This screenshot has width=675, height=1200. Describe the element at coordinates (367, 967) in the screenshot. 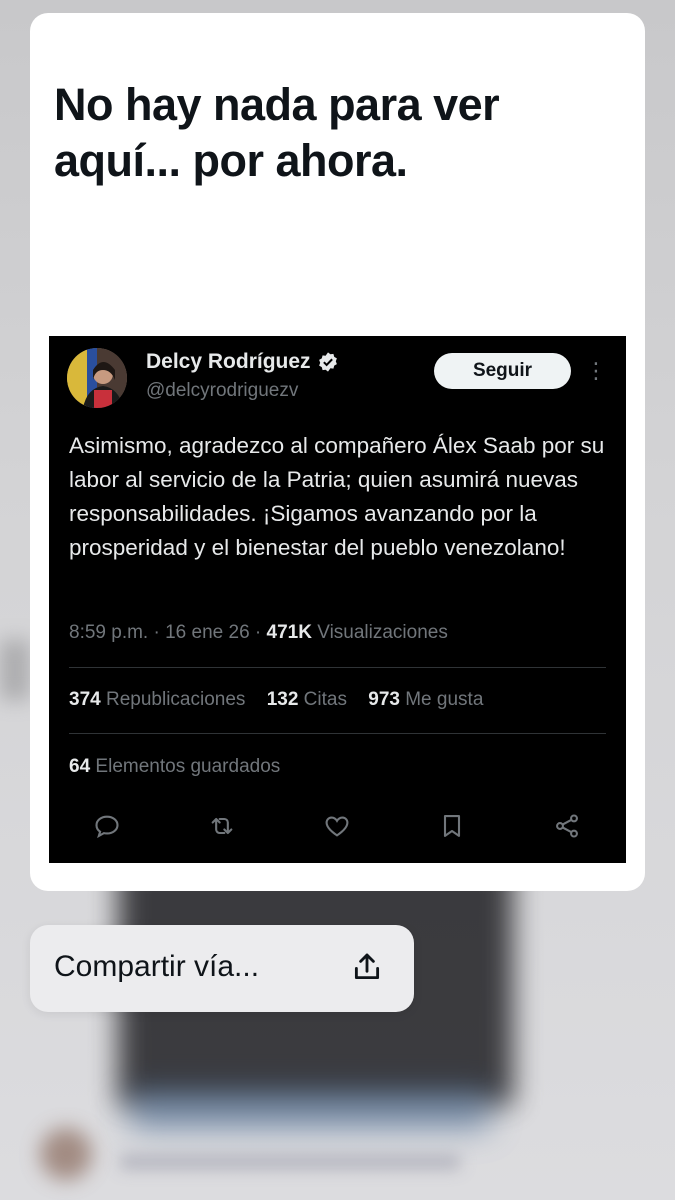

I see `share-upload-icon` at that location.